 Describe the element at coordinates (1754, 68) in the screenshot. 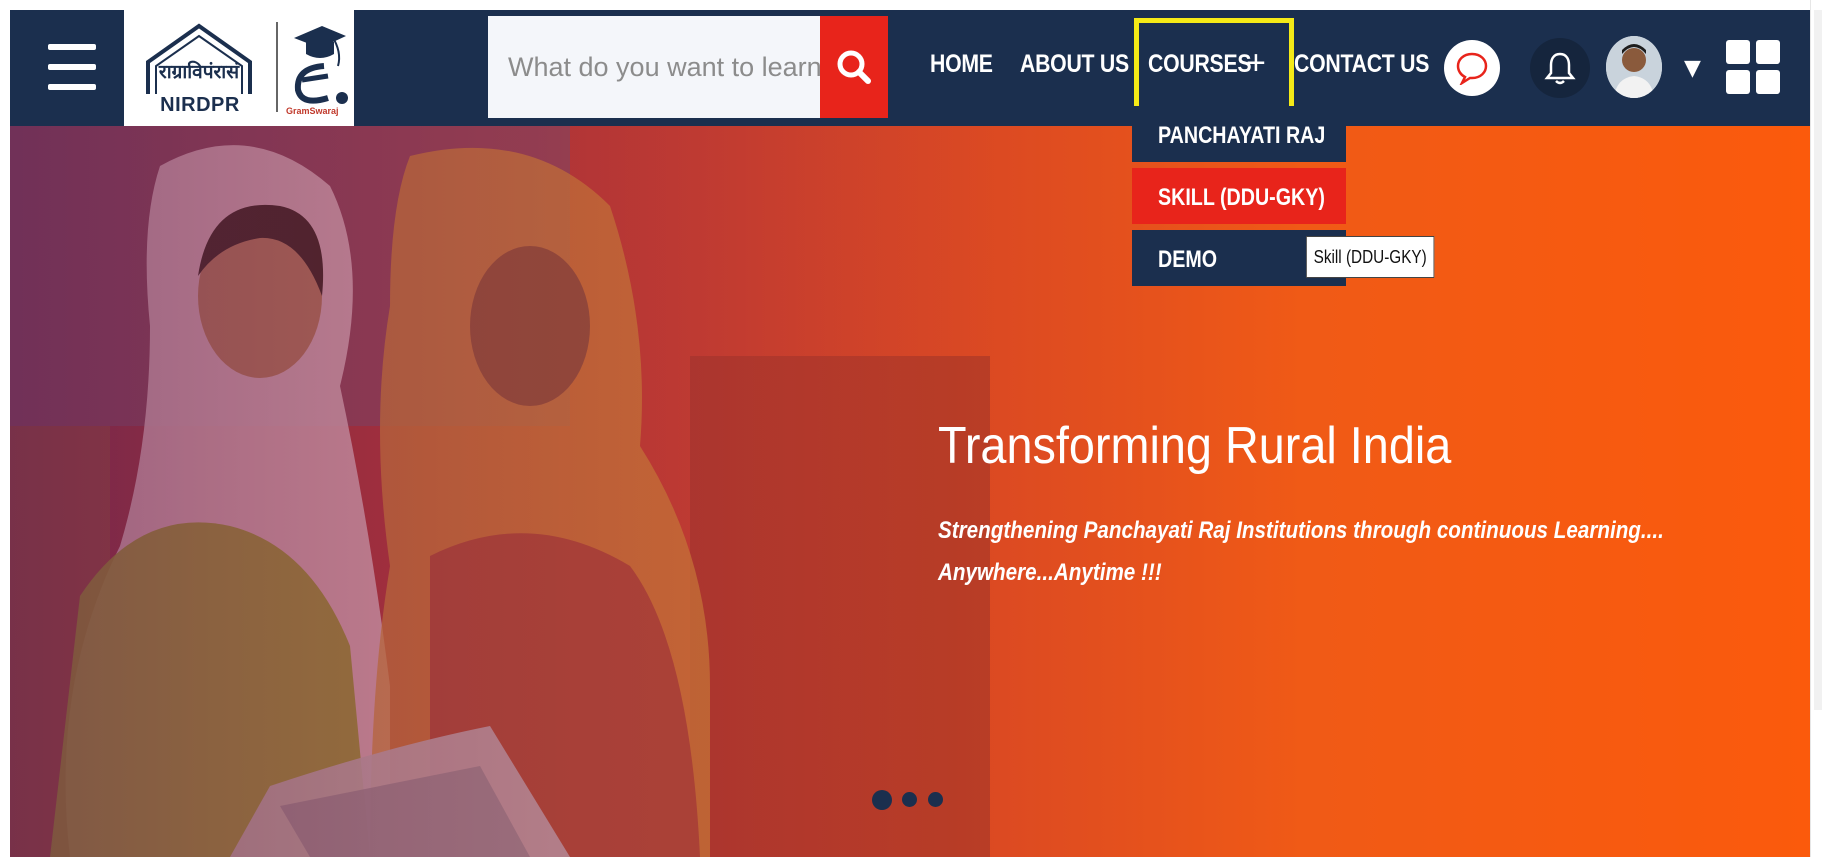

I see `apps-grid-icon` at that location.